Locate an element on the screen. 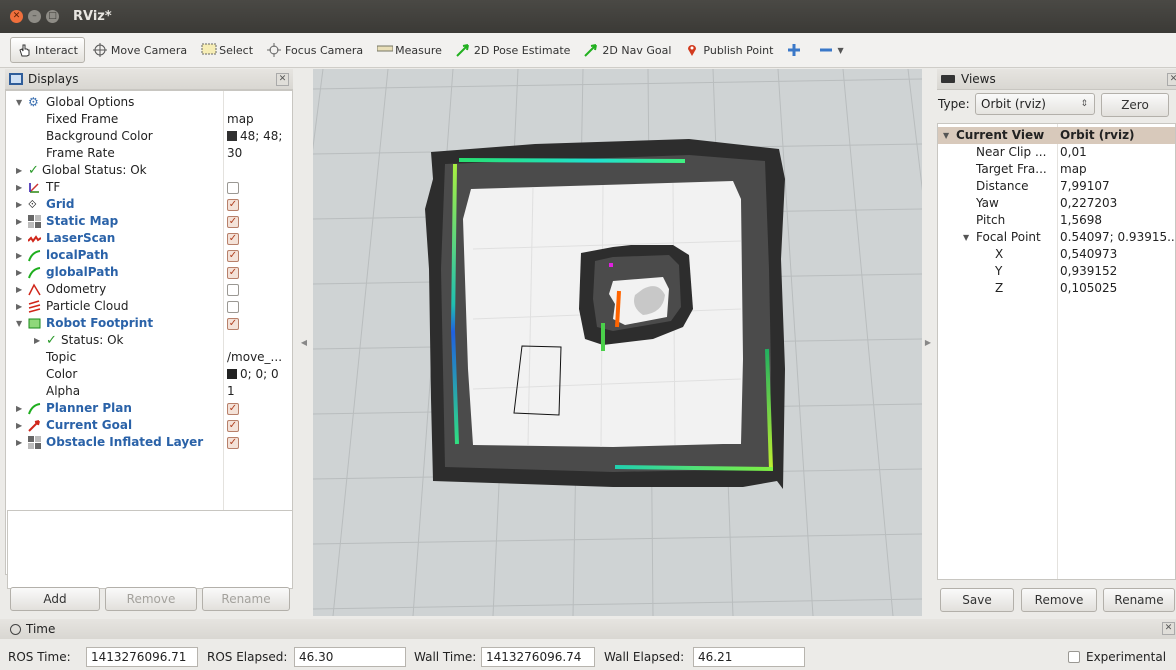 The image size is (1176, 670). add-display-button: Add is located at coordinates (55, 599).